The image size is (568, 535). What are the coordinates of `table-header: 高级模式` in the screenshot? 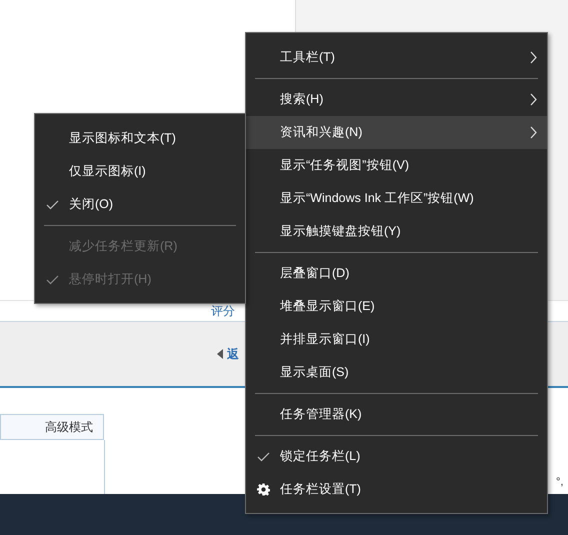 It's located at (52, 427).